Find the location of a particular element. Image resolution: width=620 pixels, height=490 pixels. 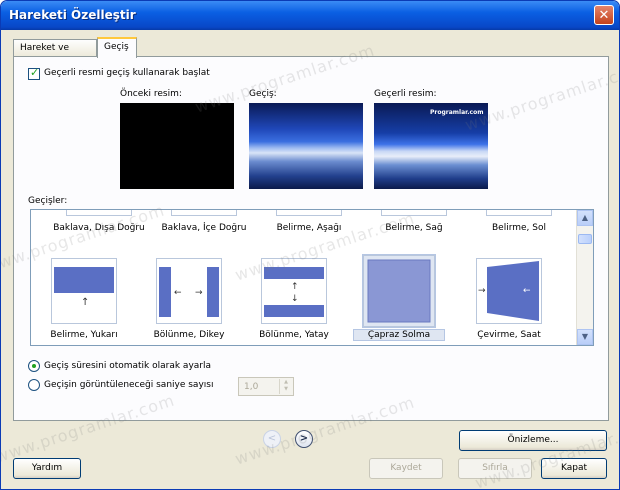

window-title: Hareketi Özelleştir is located at coordinates (72, 15).